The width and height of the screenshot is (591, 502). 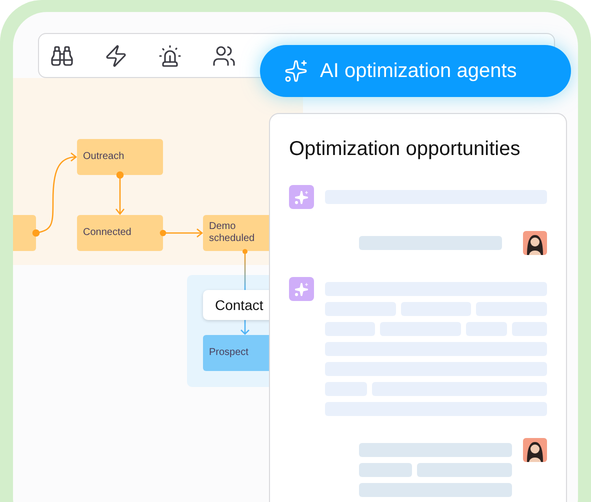 I want to click on flow-node: Connected, so click(x=120, y=233).